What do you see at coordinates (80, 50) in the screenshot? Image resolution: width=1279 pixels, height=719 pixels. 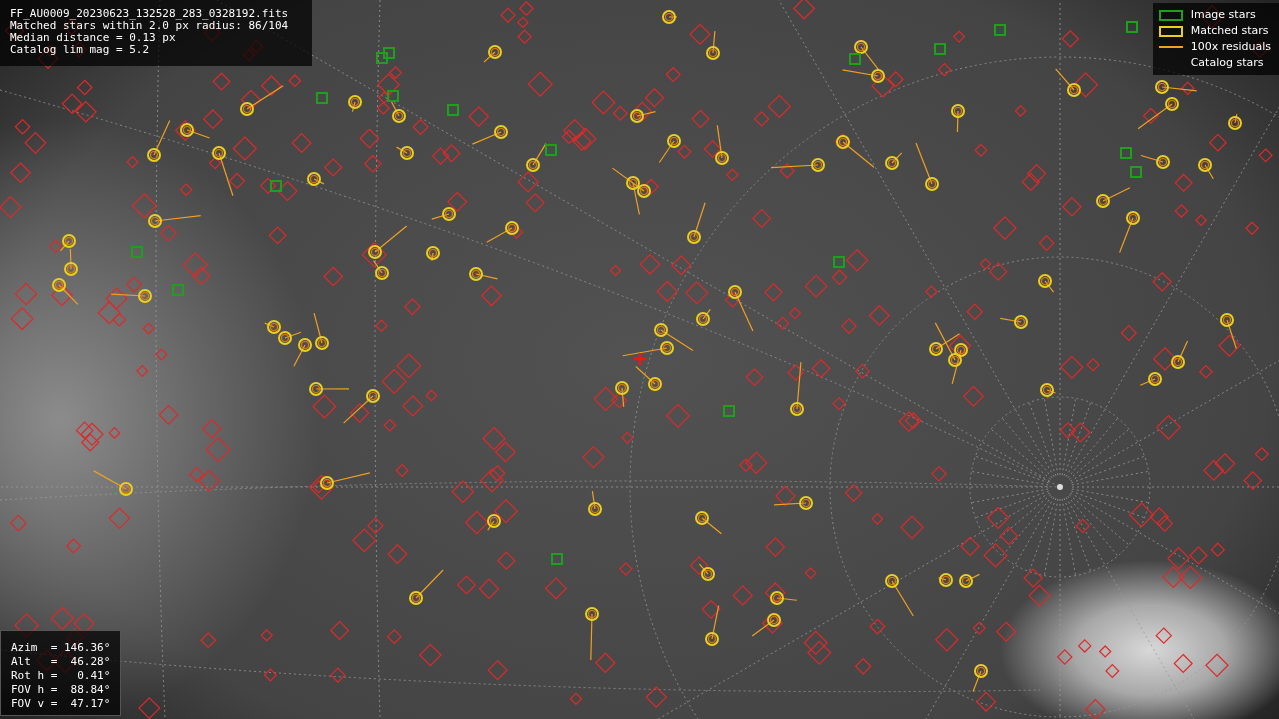 I see `info-text: Catalog lim mag = 5.2` at bounding box center [80, 50].